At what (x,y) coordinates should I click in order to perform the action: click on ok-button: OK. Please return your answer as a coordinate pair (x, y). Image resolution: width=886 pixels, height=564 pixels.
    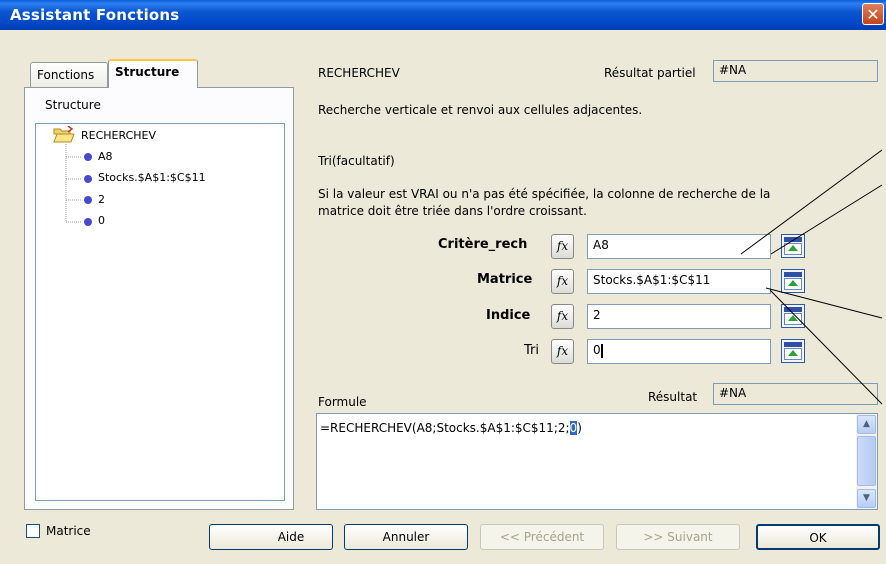
    Looking at the image, I should click on (818, 537).